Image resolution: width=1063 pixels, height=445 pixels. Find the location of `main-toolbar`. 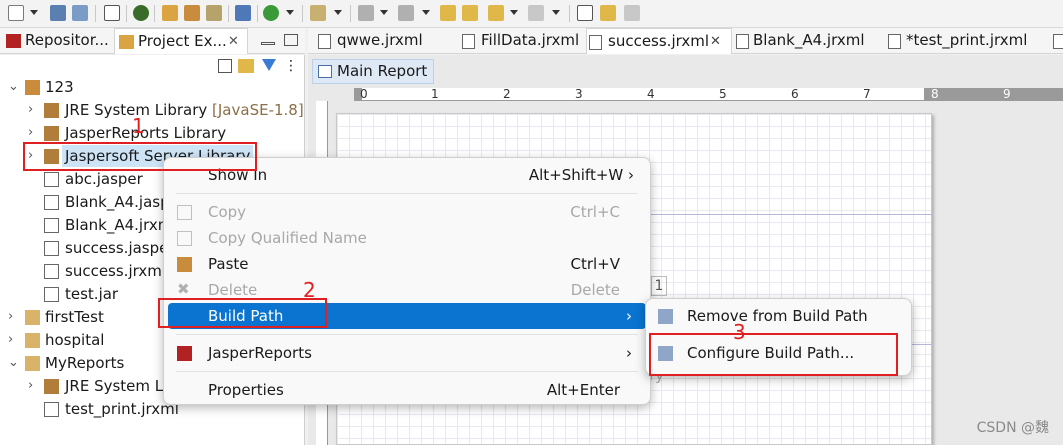

main-toolbar is located at coordinates (531, 14).